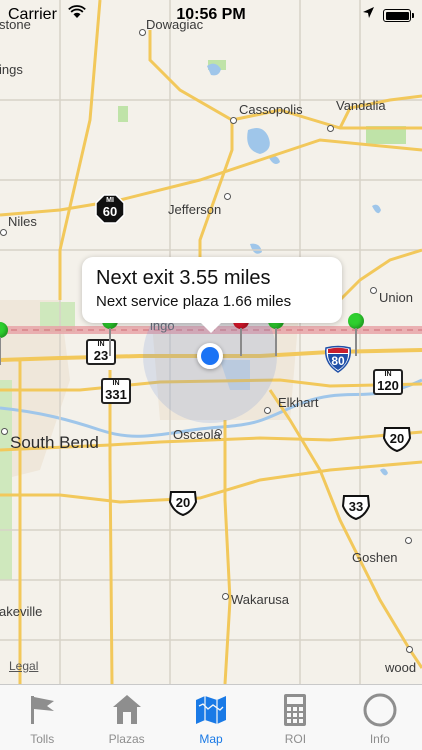 This screenshot has width=422, height=750. What do you see at coordinates (197, 434) in the screenshot?
I see `town-label: Osceola` at bounding box center [197, 434].